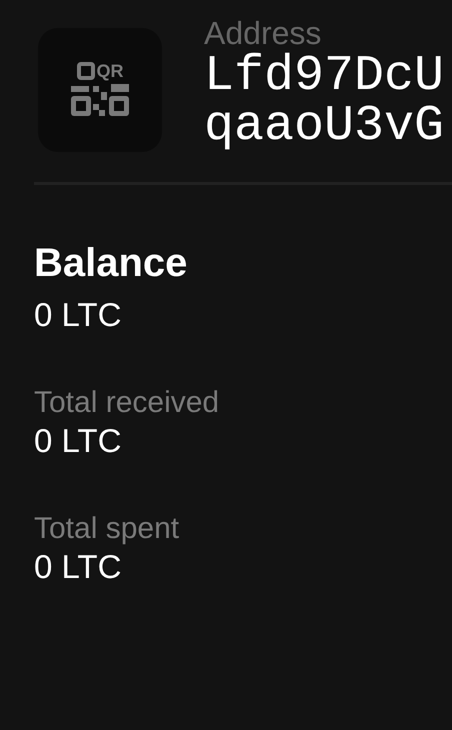  Describe the element at coordinates (110, 71) in the screenshot. I see `qr-label: QR` at that location.